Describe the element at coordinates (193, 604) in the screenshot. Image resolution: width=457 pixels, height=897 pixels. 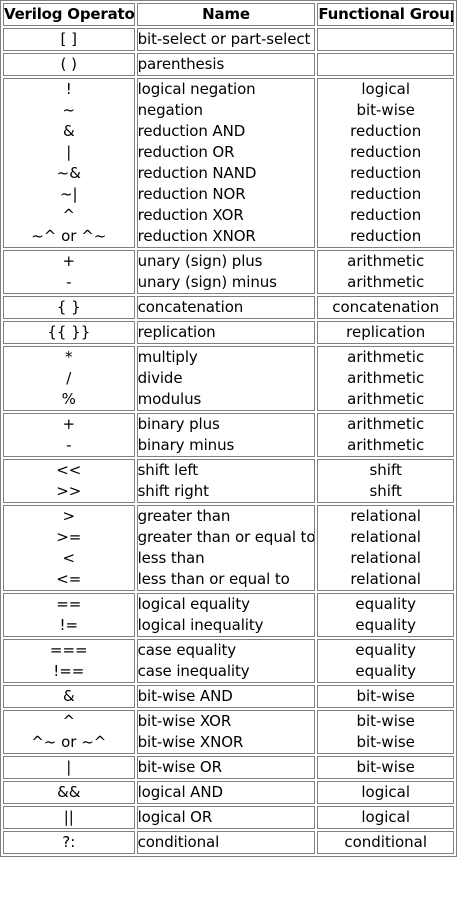
I see `name-text: logical equality` at that location.